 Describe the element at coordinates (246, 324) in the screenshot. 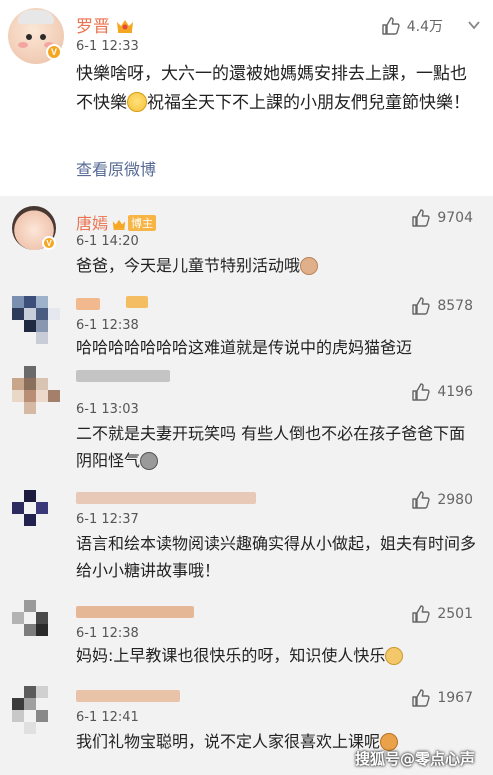

I see `comment-item: 6-1 12:38 8578 哈哈哈哈哈哈哈这难道就是传说中的虎妈猫爸迈` at that location.